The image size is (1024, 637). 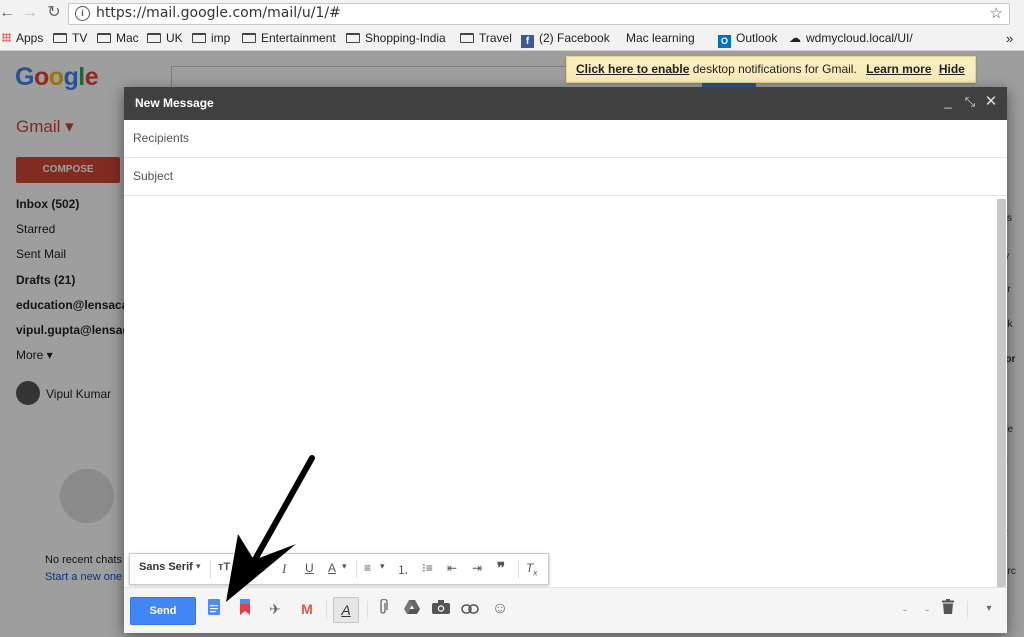 What do you see at coordinates (565, 39) in the screenshot?
I see `bookmark-facebook: f (2) Facebook` at bounding box center [565, 39].